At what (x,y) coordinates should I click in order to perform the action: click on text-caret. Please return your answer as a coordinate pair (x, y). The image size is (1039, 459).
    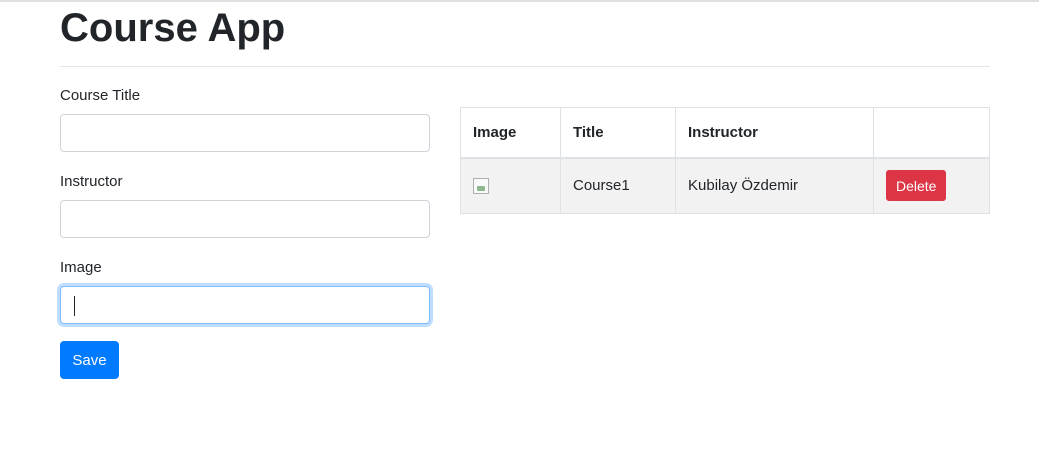
    Looking at the image, I should click on (74, 306).